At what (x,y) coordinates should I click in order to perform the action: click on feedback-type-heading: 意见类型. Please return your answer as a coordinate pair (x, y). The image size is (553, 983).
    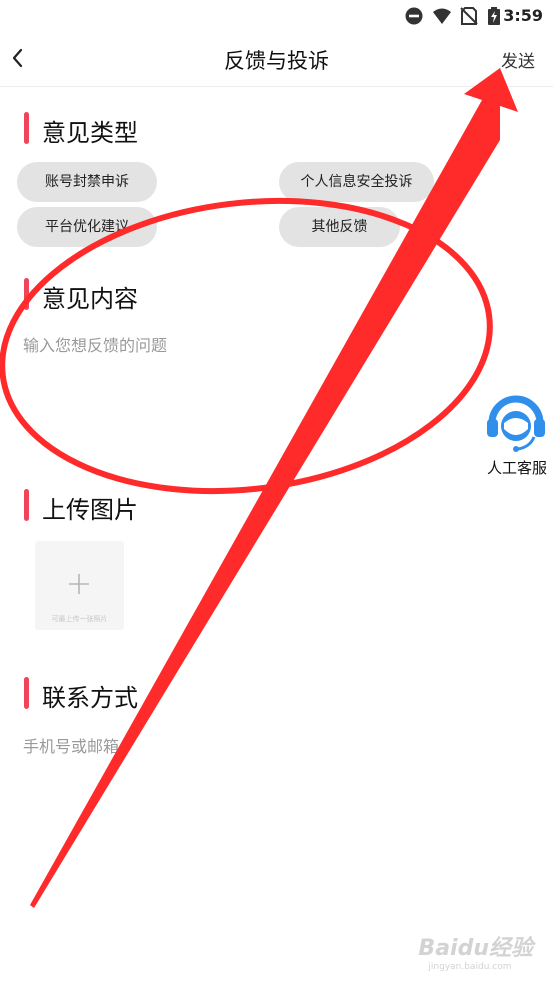
    Looking at the image, I should click on (90, 133).